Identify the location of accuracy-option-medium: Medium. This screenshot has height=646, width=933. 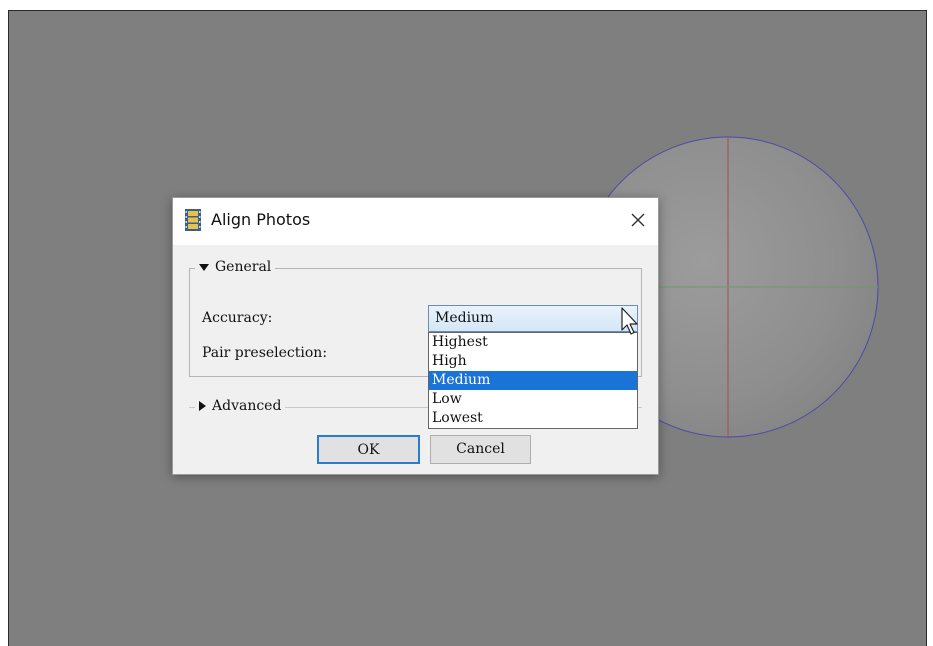
(533, 380).